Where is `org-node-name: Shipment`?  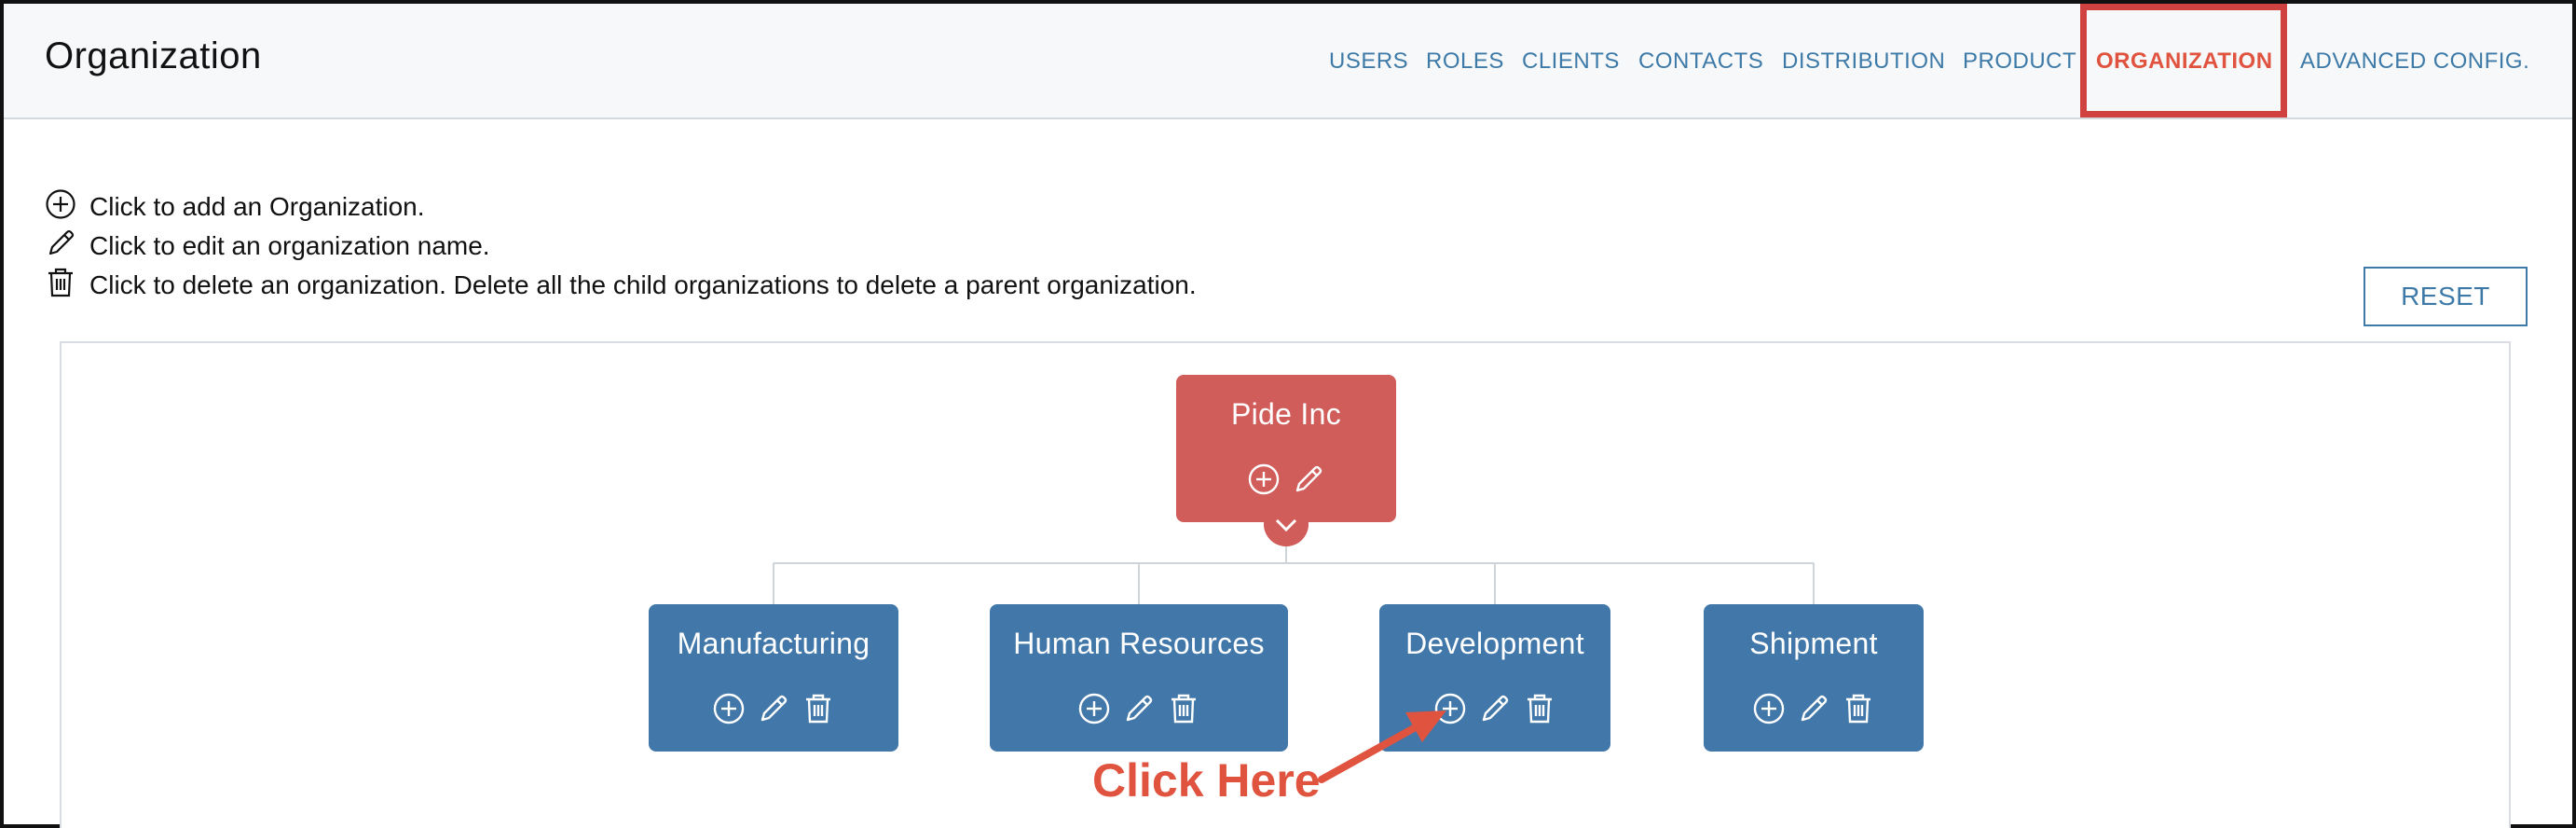 org-node-name: Shipment is located at coordinates (1813, 644).